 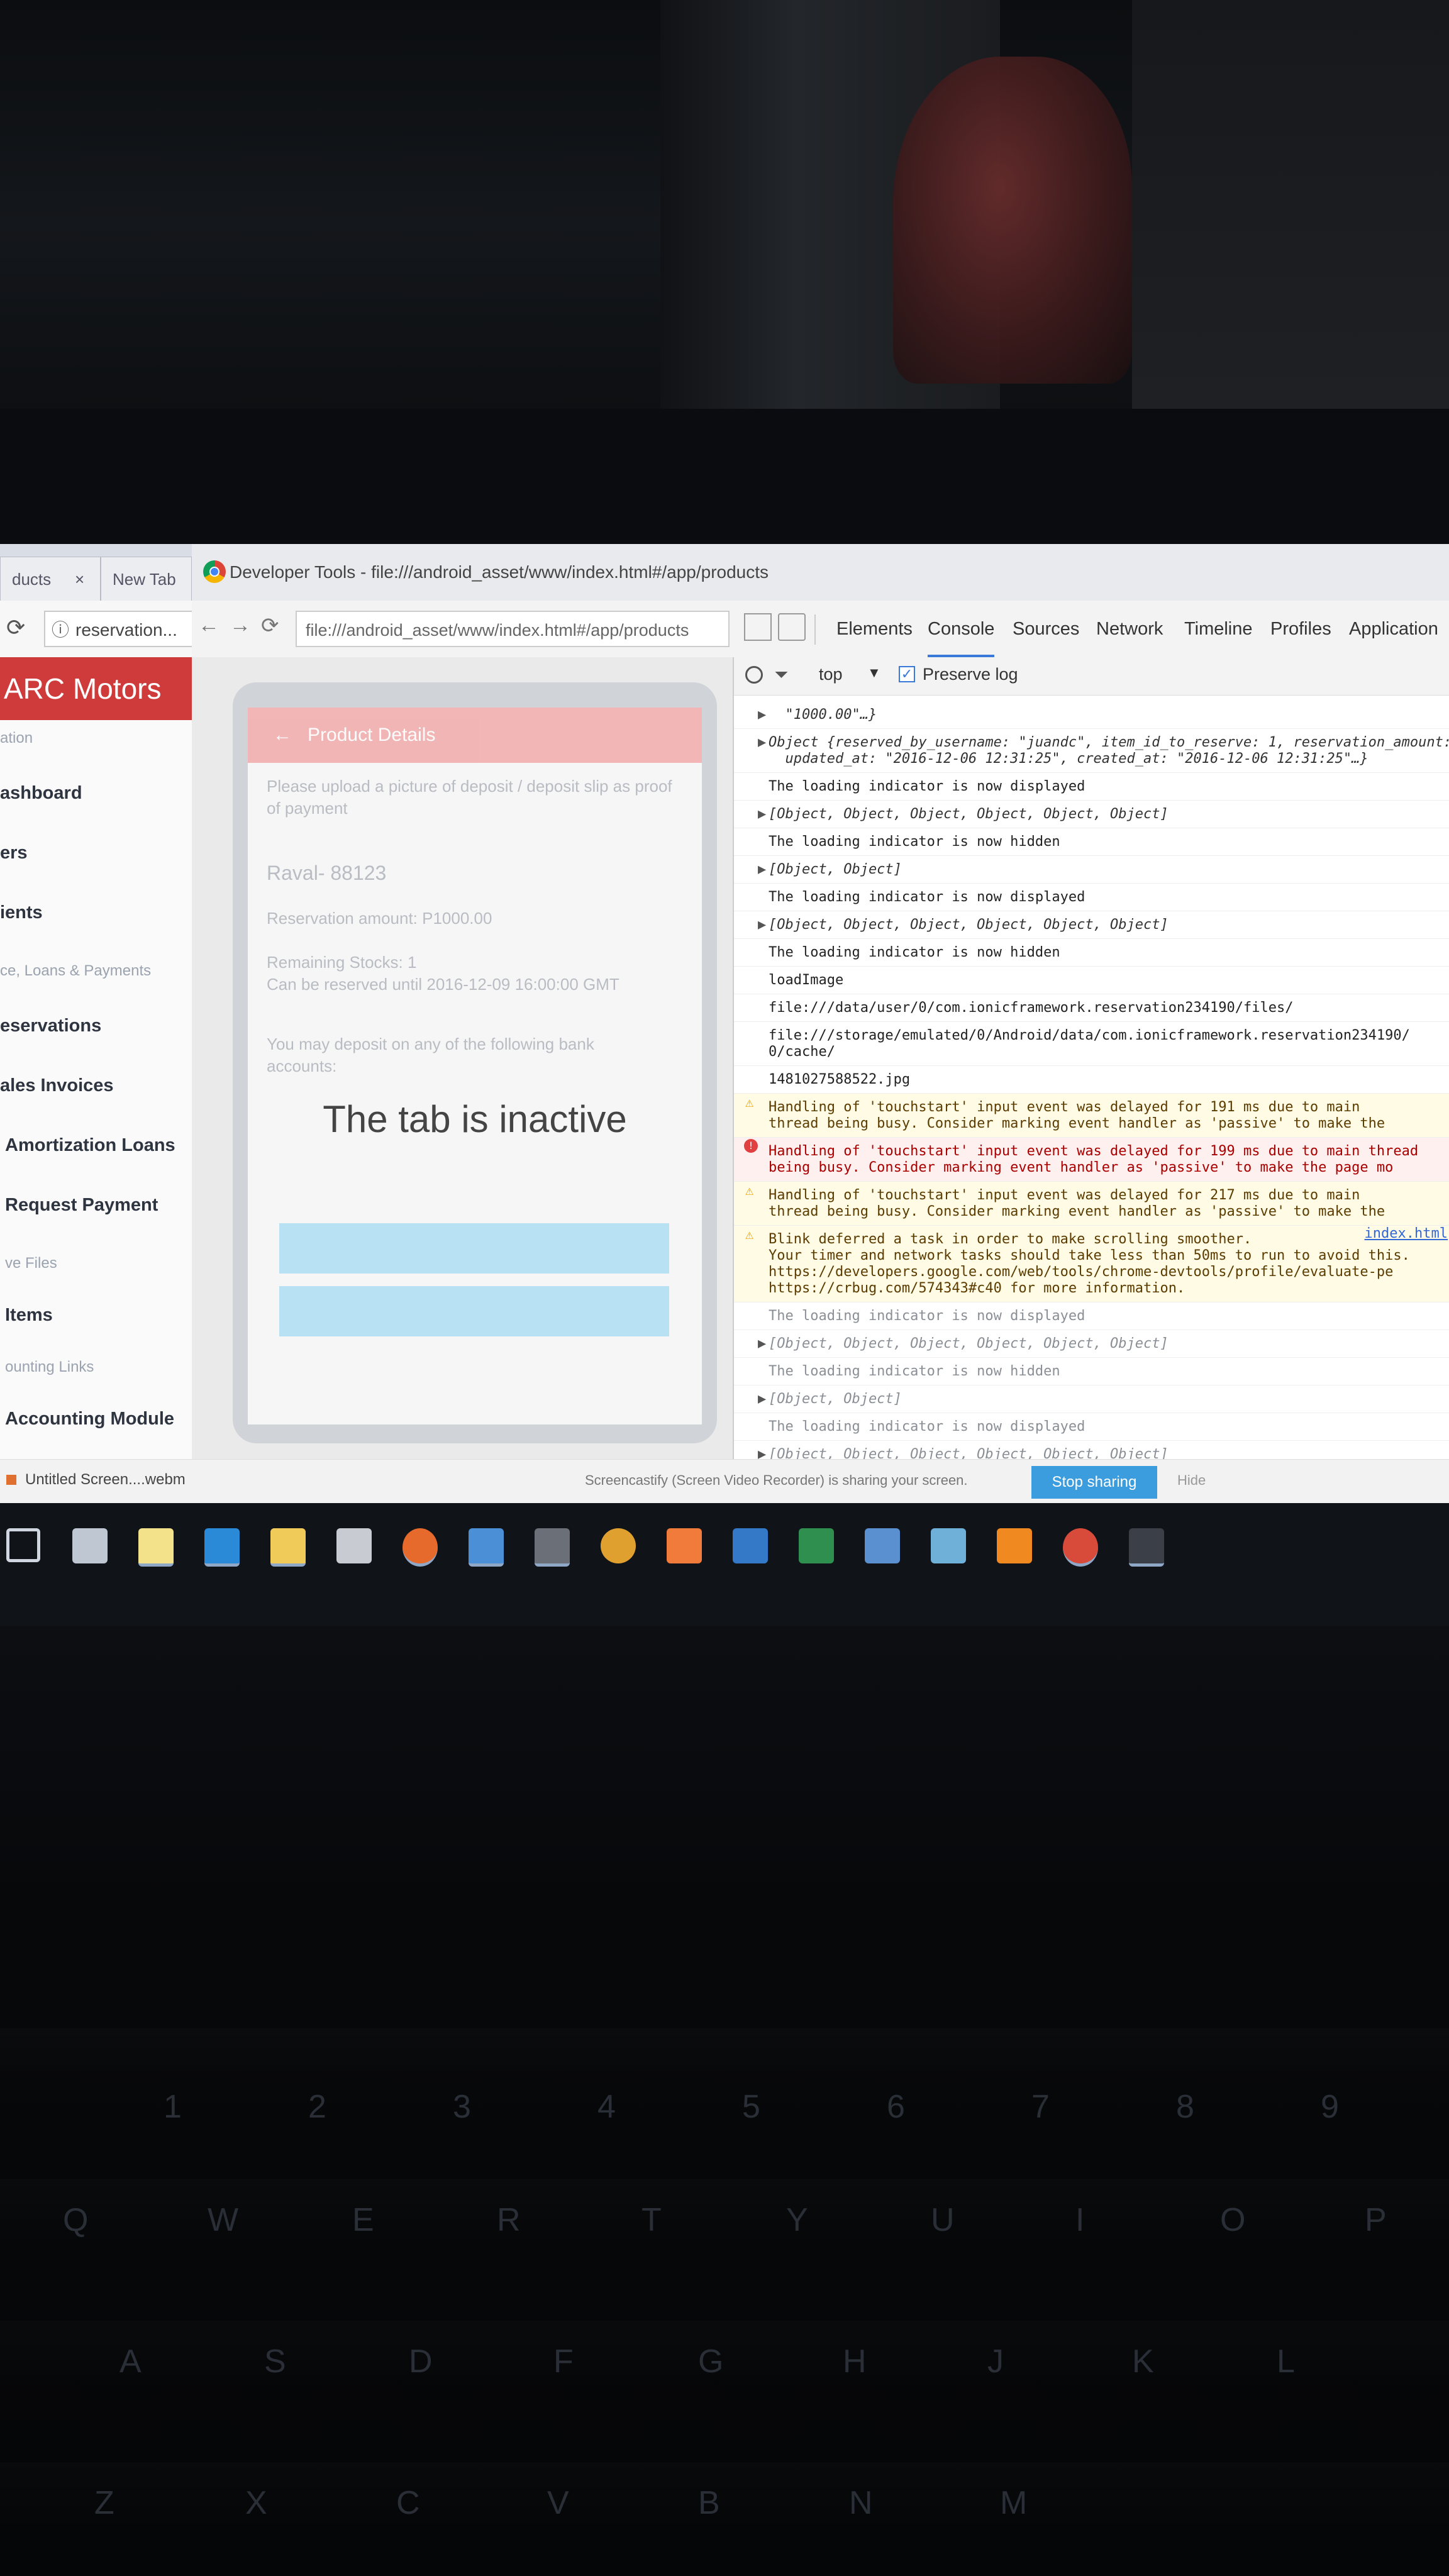 I want to click on blurred-text: accounts:, so click(x=302, y=1066).